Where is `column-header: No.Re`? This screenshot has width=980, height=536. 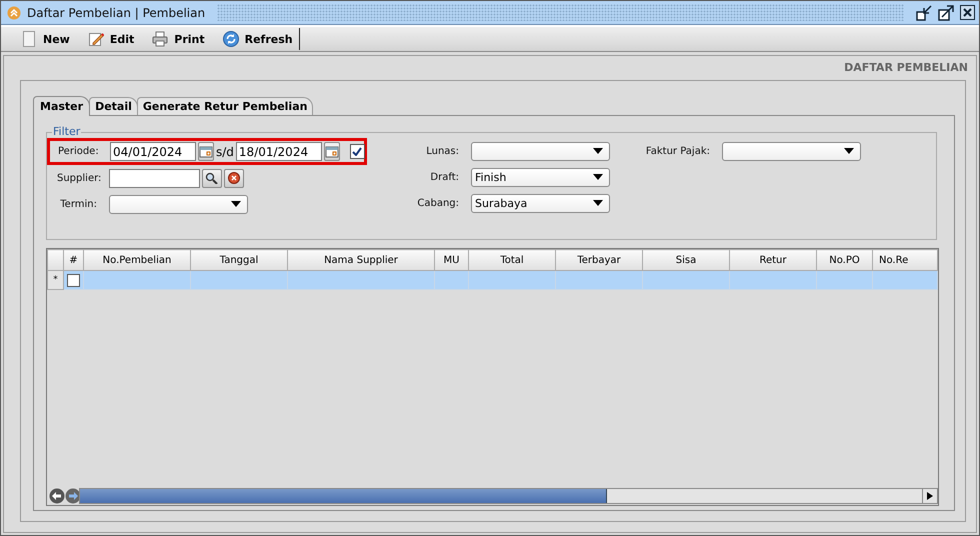
column-header: No.Re is located at coordinates (905, 260).